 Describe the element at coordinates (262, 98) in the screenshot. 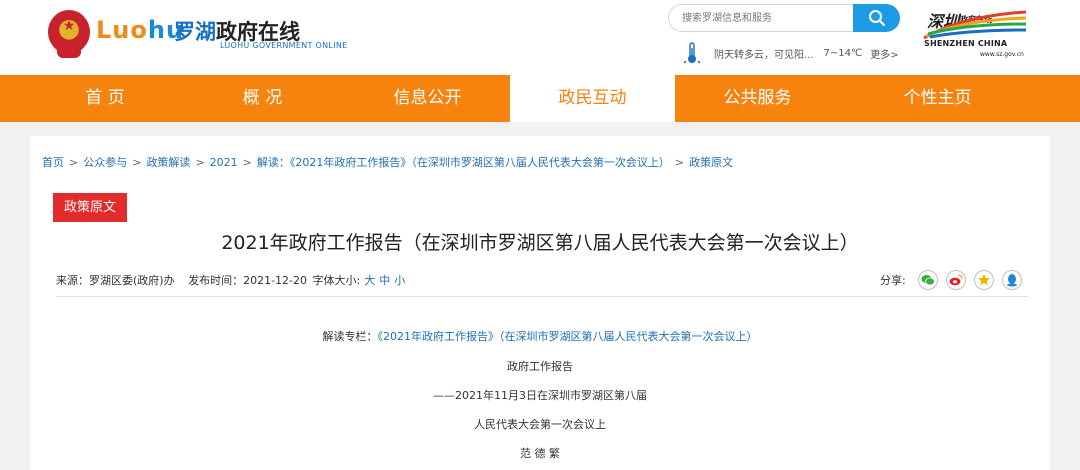

I see `nav-overview: 概 况` at that location.